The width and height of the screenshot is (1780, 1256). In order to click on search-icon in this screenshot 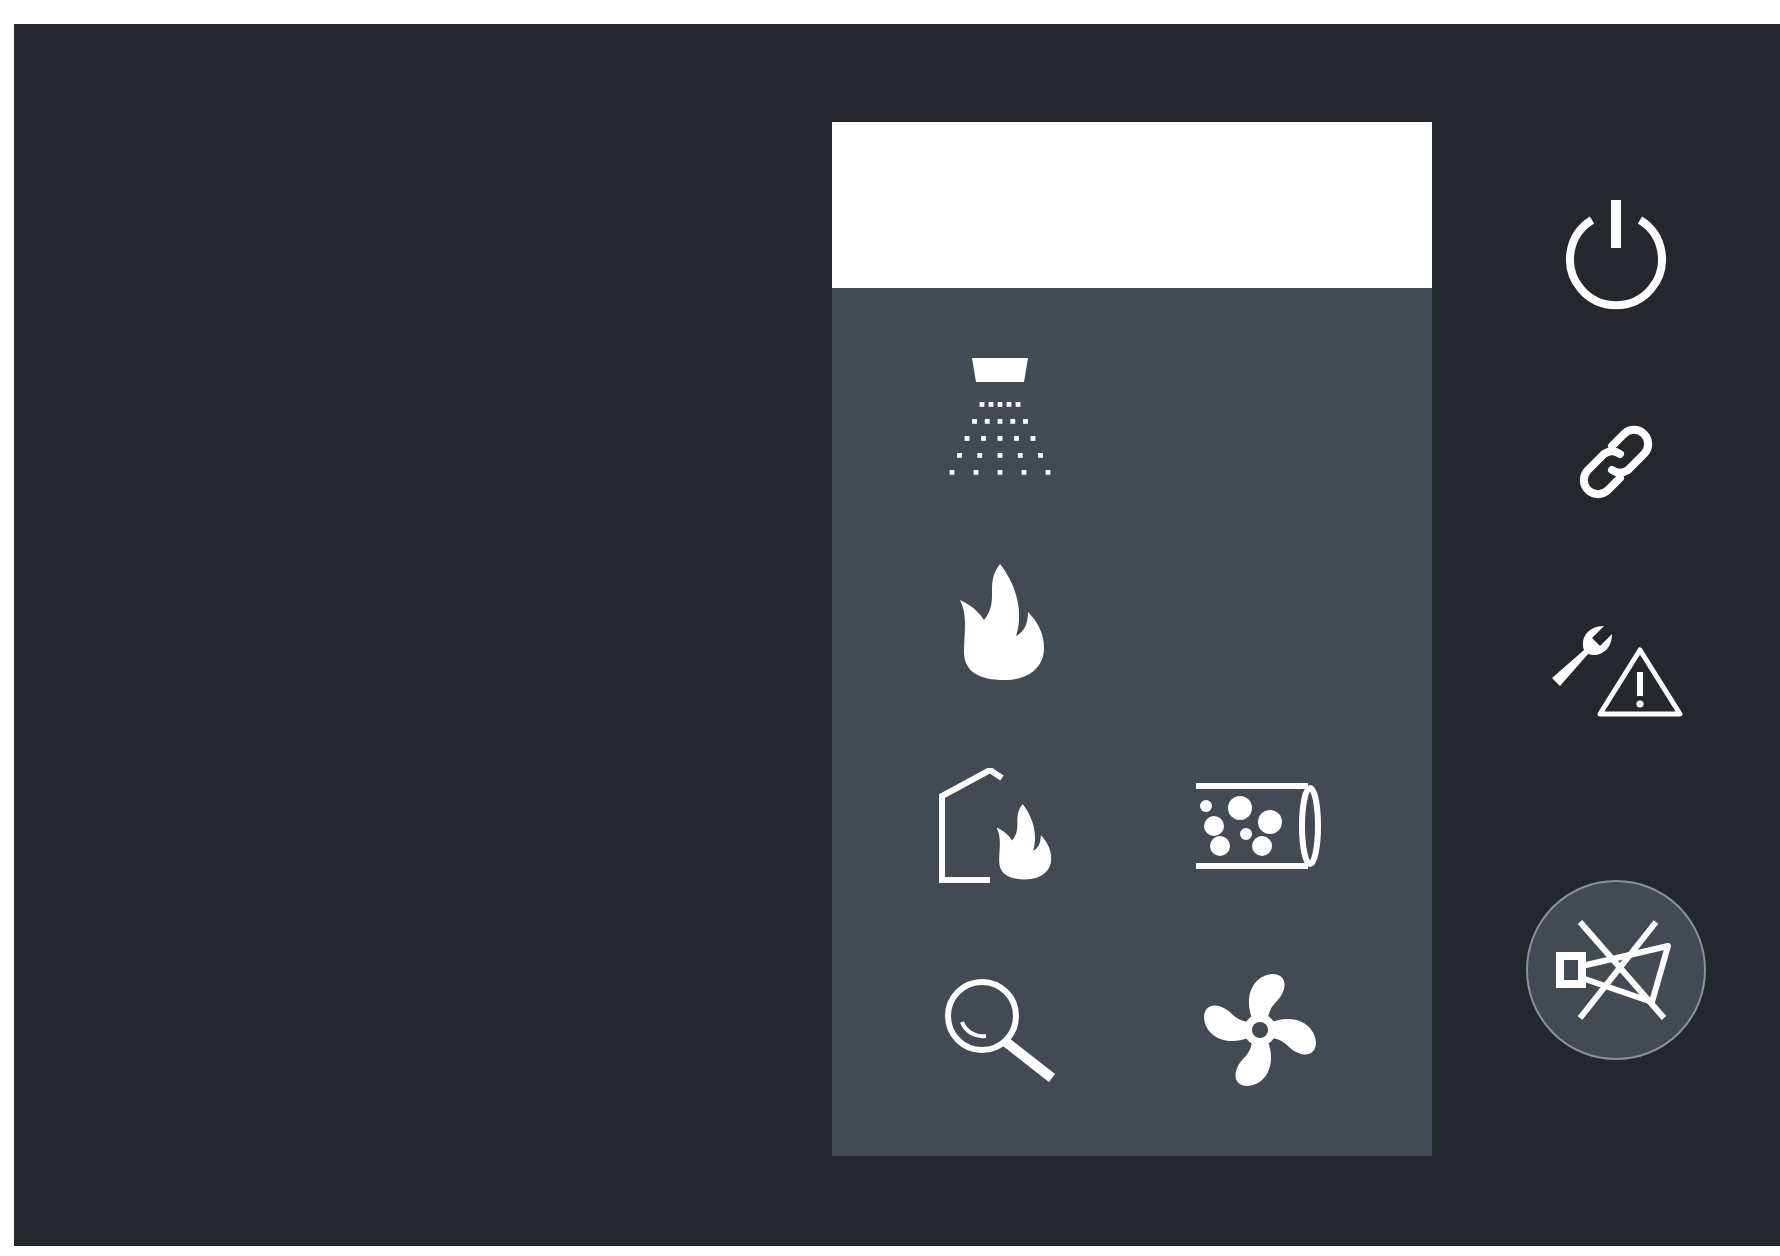, I will do `click(1000, 1030)`.